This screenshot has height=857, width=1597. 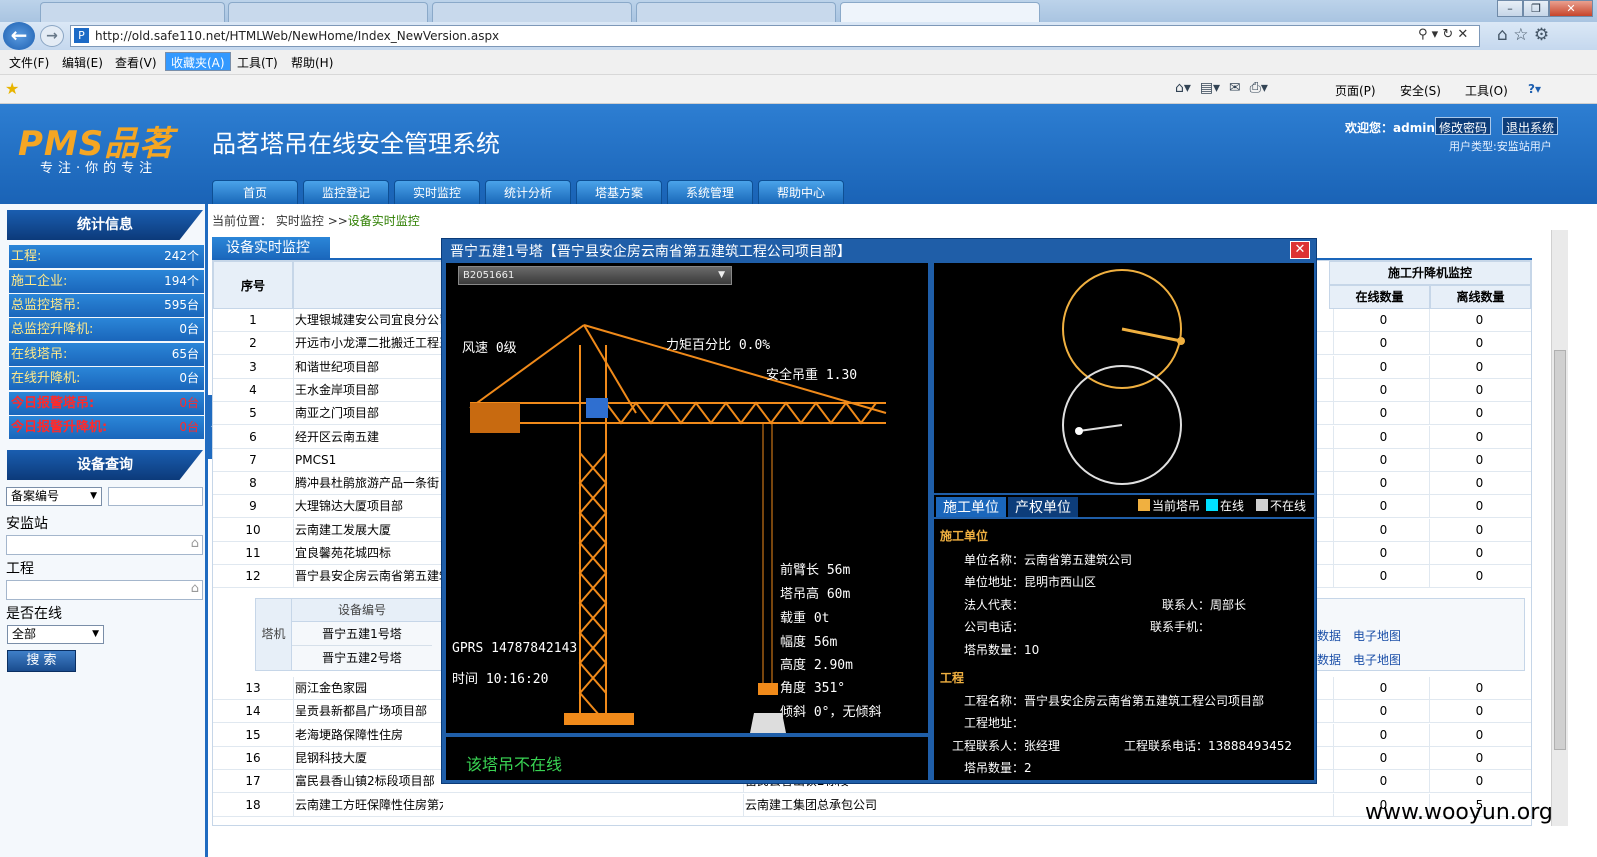 I want to click on cmd-safety: 安全(S), so click(x=1420, y=90).